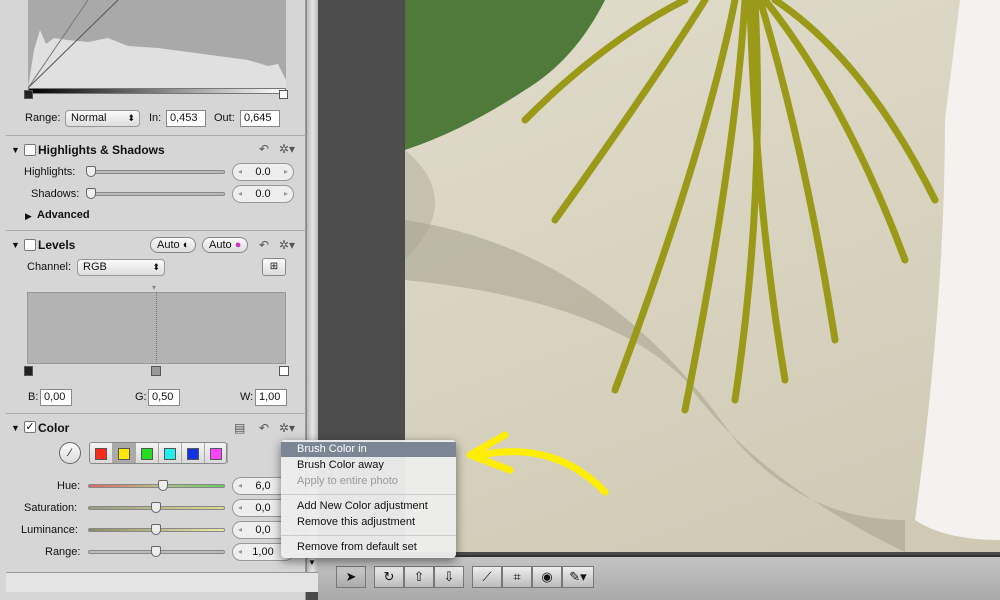 This screenshot has width=1000, height=600. Describe the element at coordinates (50, 172) in the screenshot. I see `highlights-label: Highlights:` at that location.